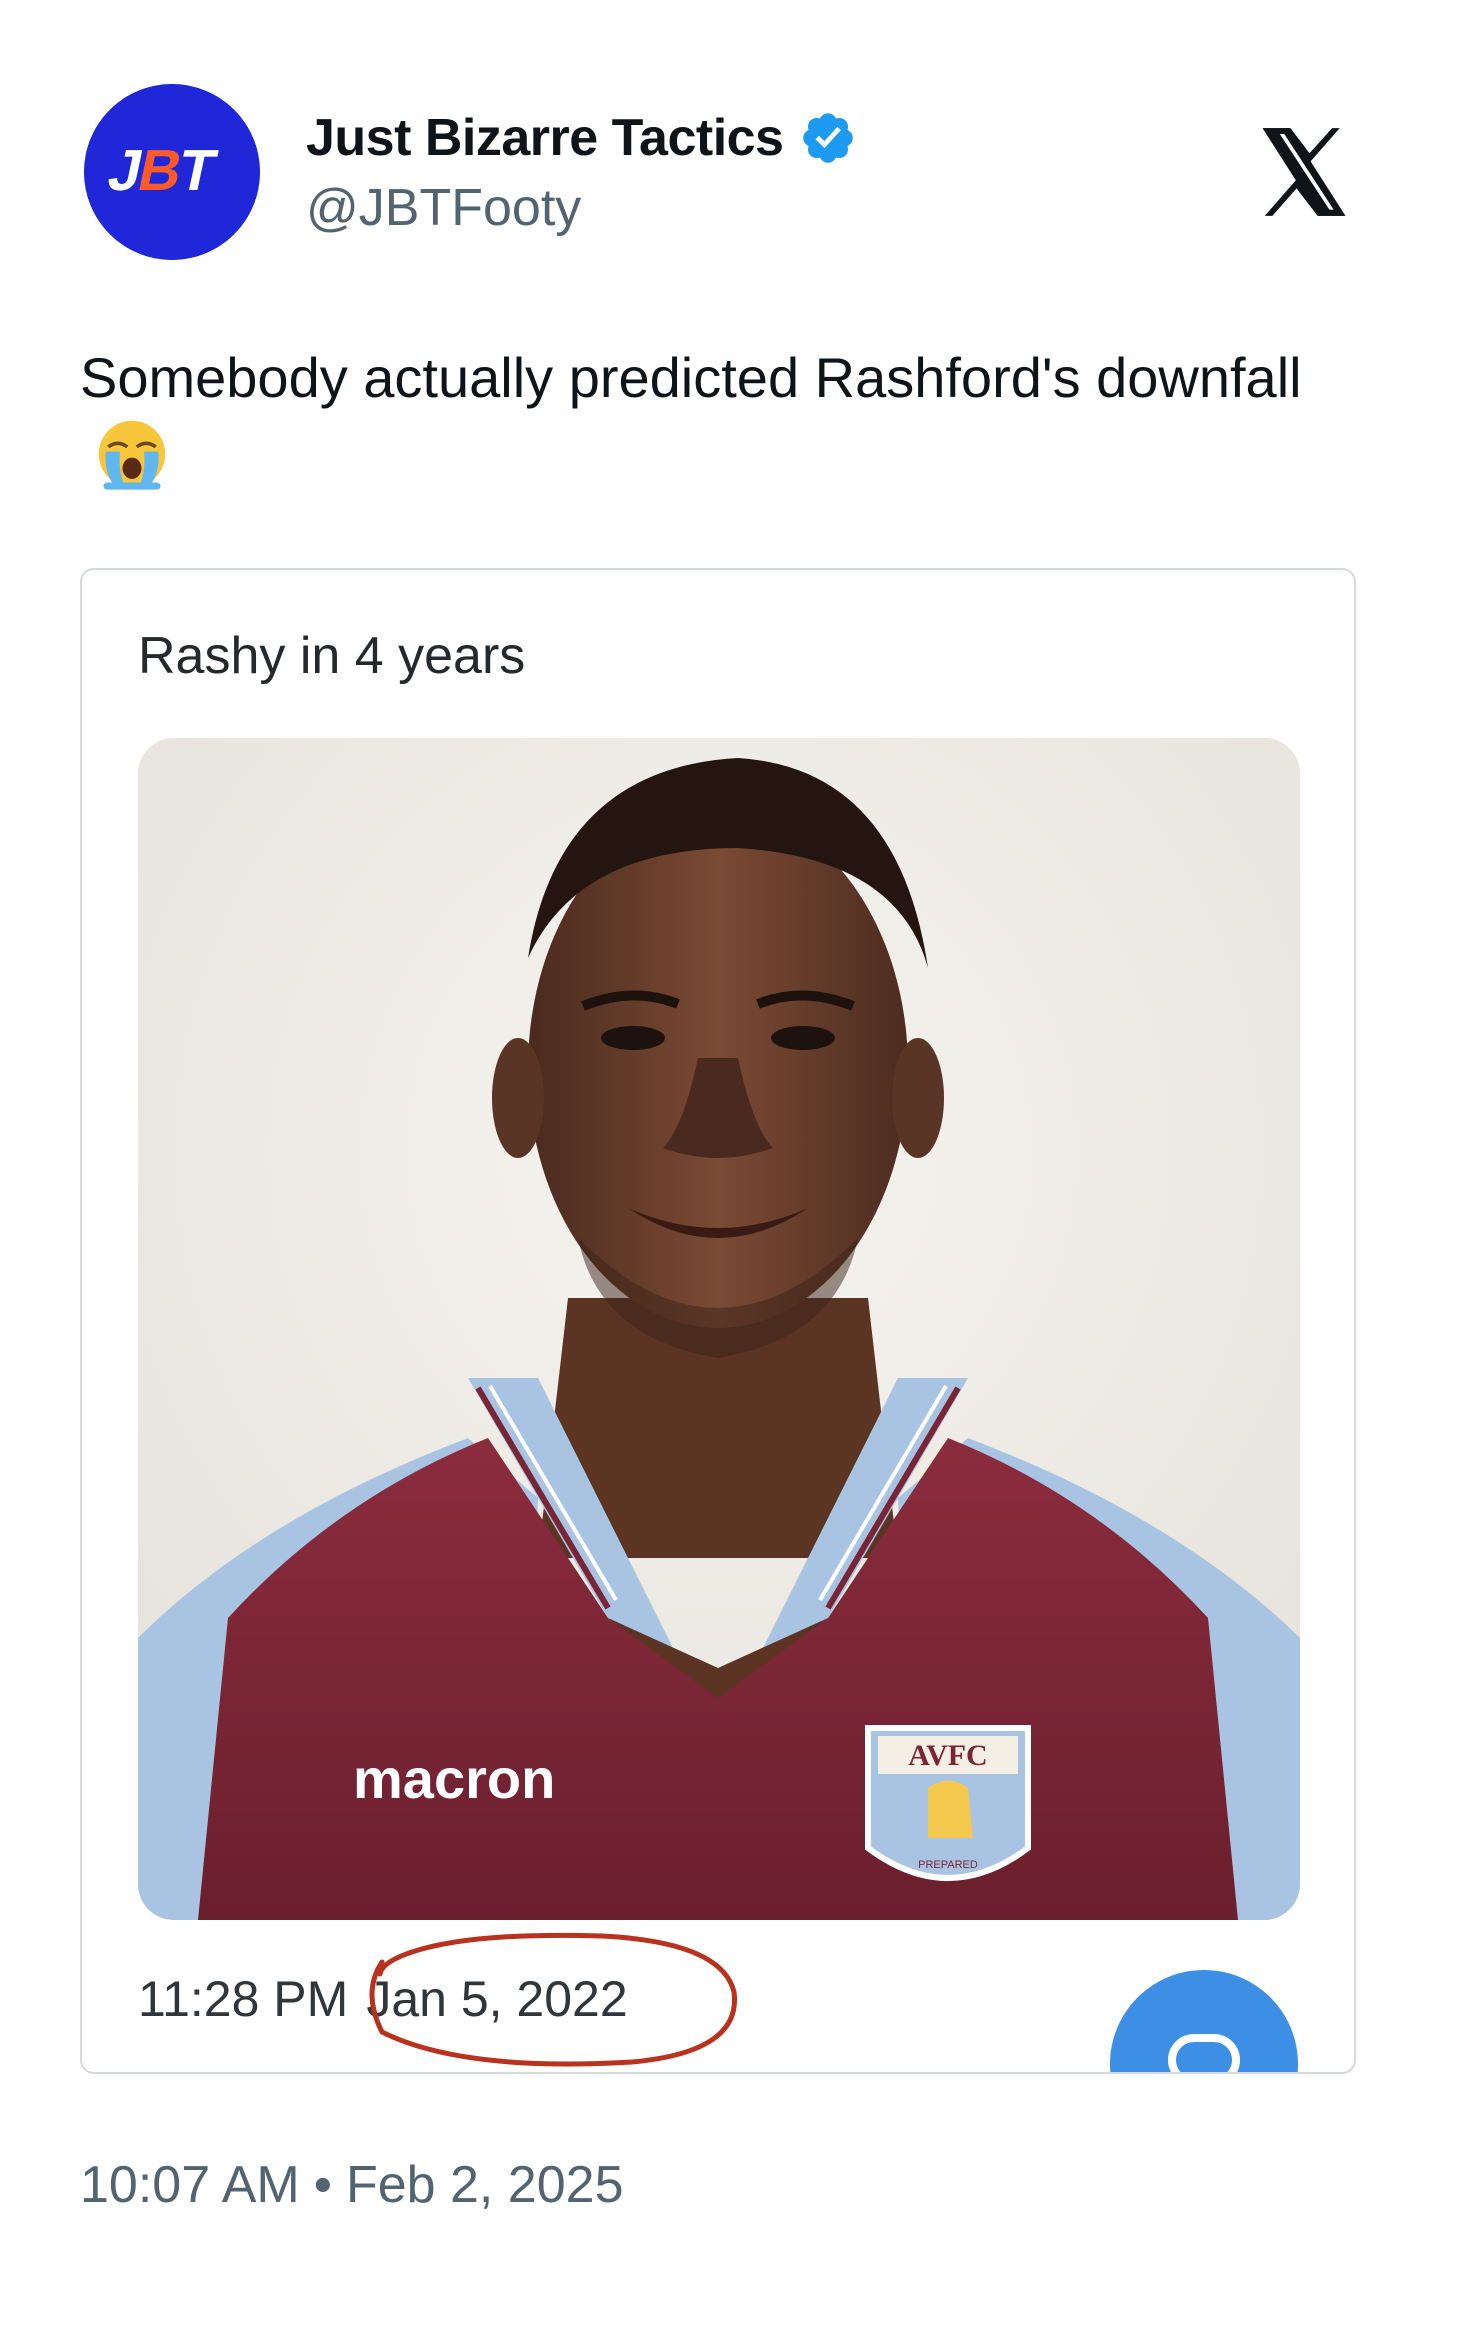 The width and height of the screenshot is (1460, 2330). I want to click on jbt-logo: J B T, so click(172, 172).